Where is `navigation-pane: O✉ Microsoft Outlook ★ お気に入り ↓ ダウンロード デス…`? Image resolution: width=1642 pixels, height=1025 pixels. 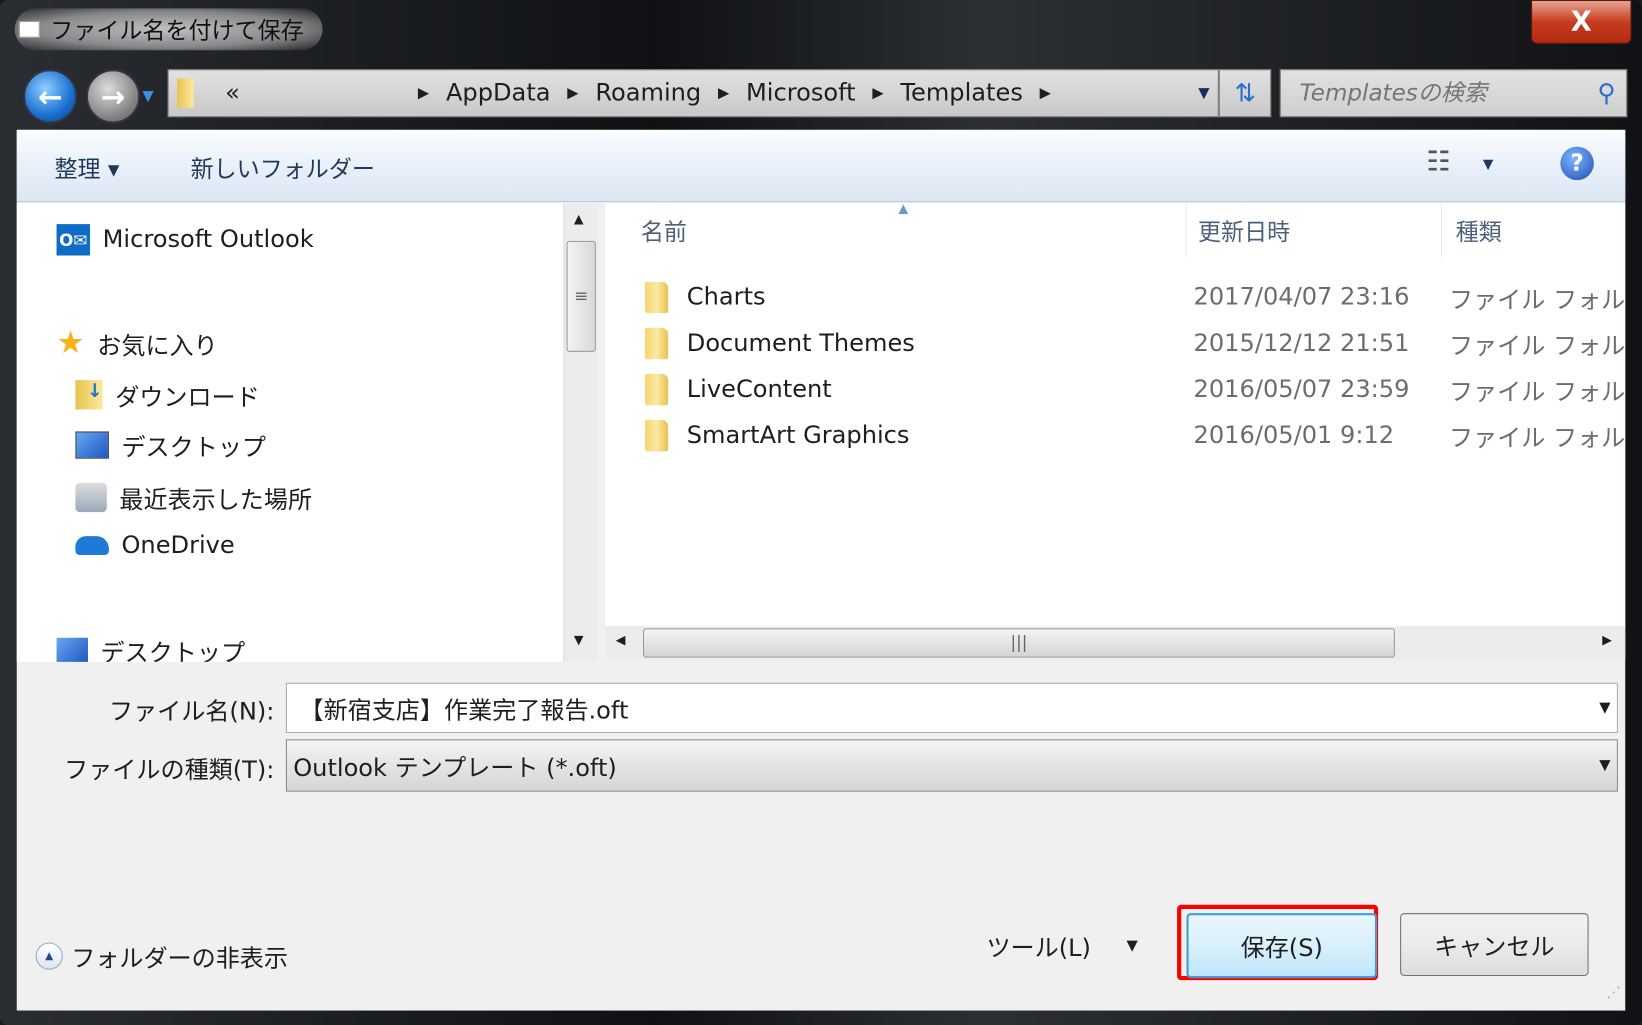 navigation-pane: O✉ Microsoft Outlook ★ お気に入り ↓ ダウンロード デス… is located at coordinates (290, 432).